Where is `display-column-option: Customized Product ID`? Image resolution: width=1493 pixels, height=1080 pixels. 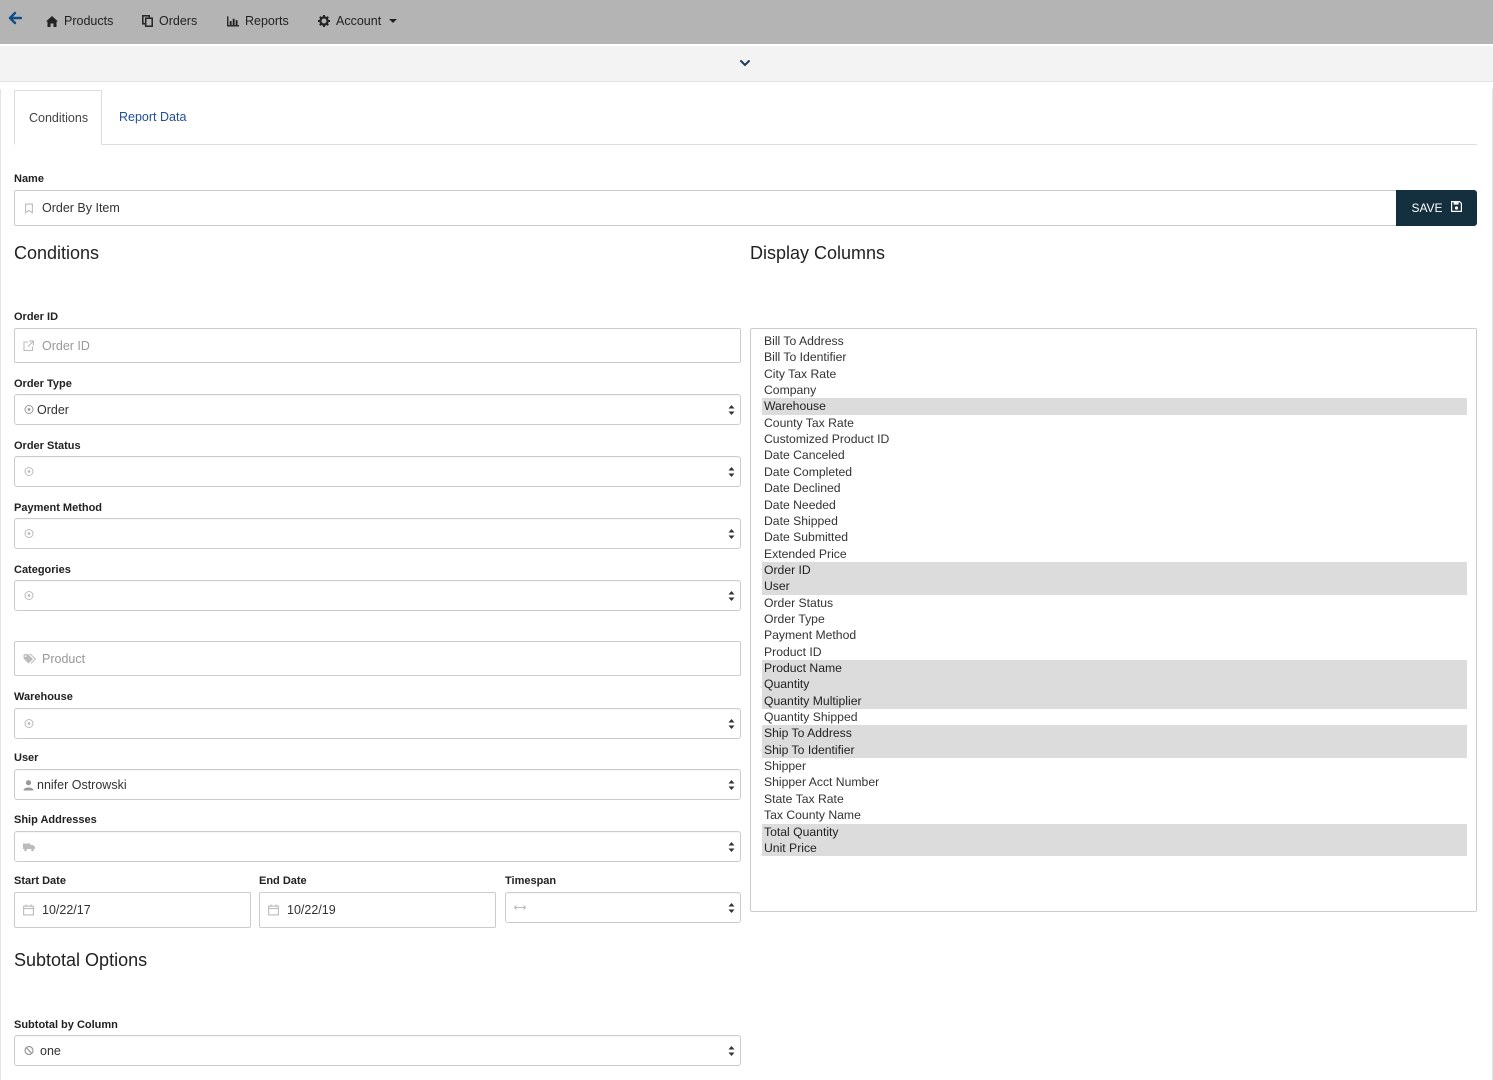
display-column-option: Customized Product ID is located at coordinates (1114, 439).